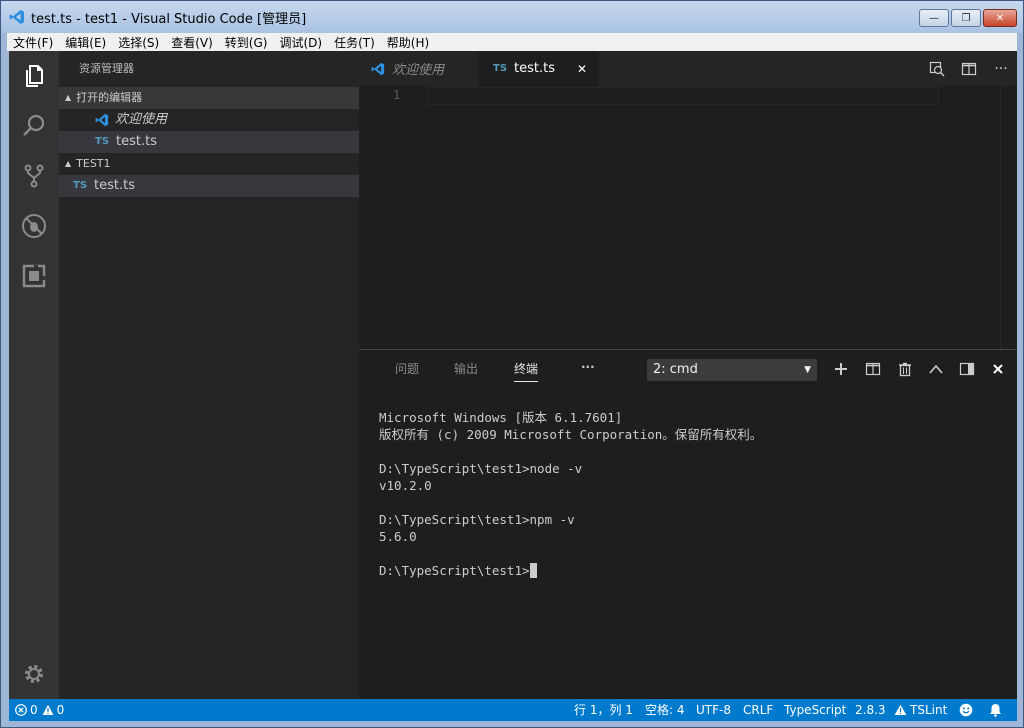 This screenshot has width=1024, height=728. I want to click on tab-terminal: 终端, so click(526, 371).